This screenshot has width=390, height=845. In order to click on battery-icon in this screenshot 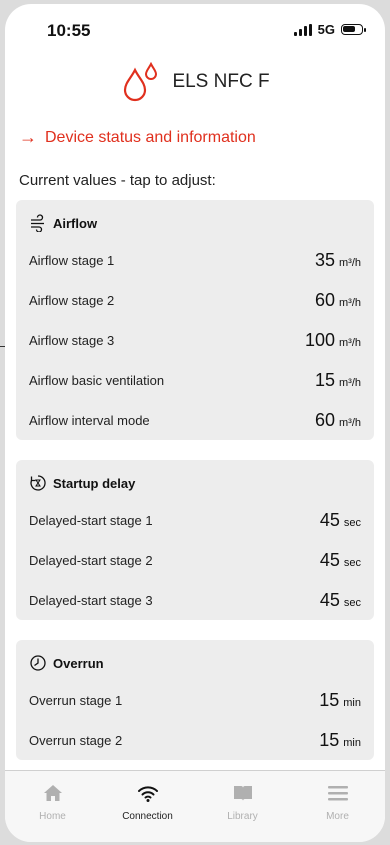, I will do `click(353, 29)`.